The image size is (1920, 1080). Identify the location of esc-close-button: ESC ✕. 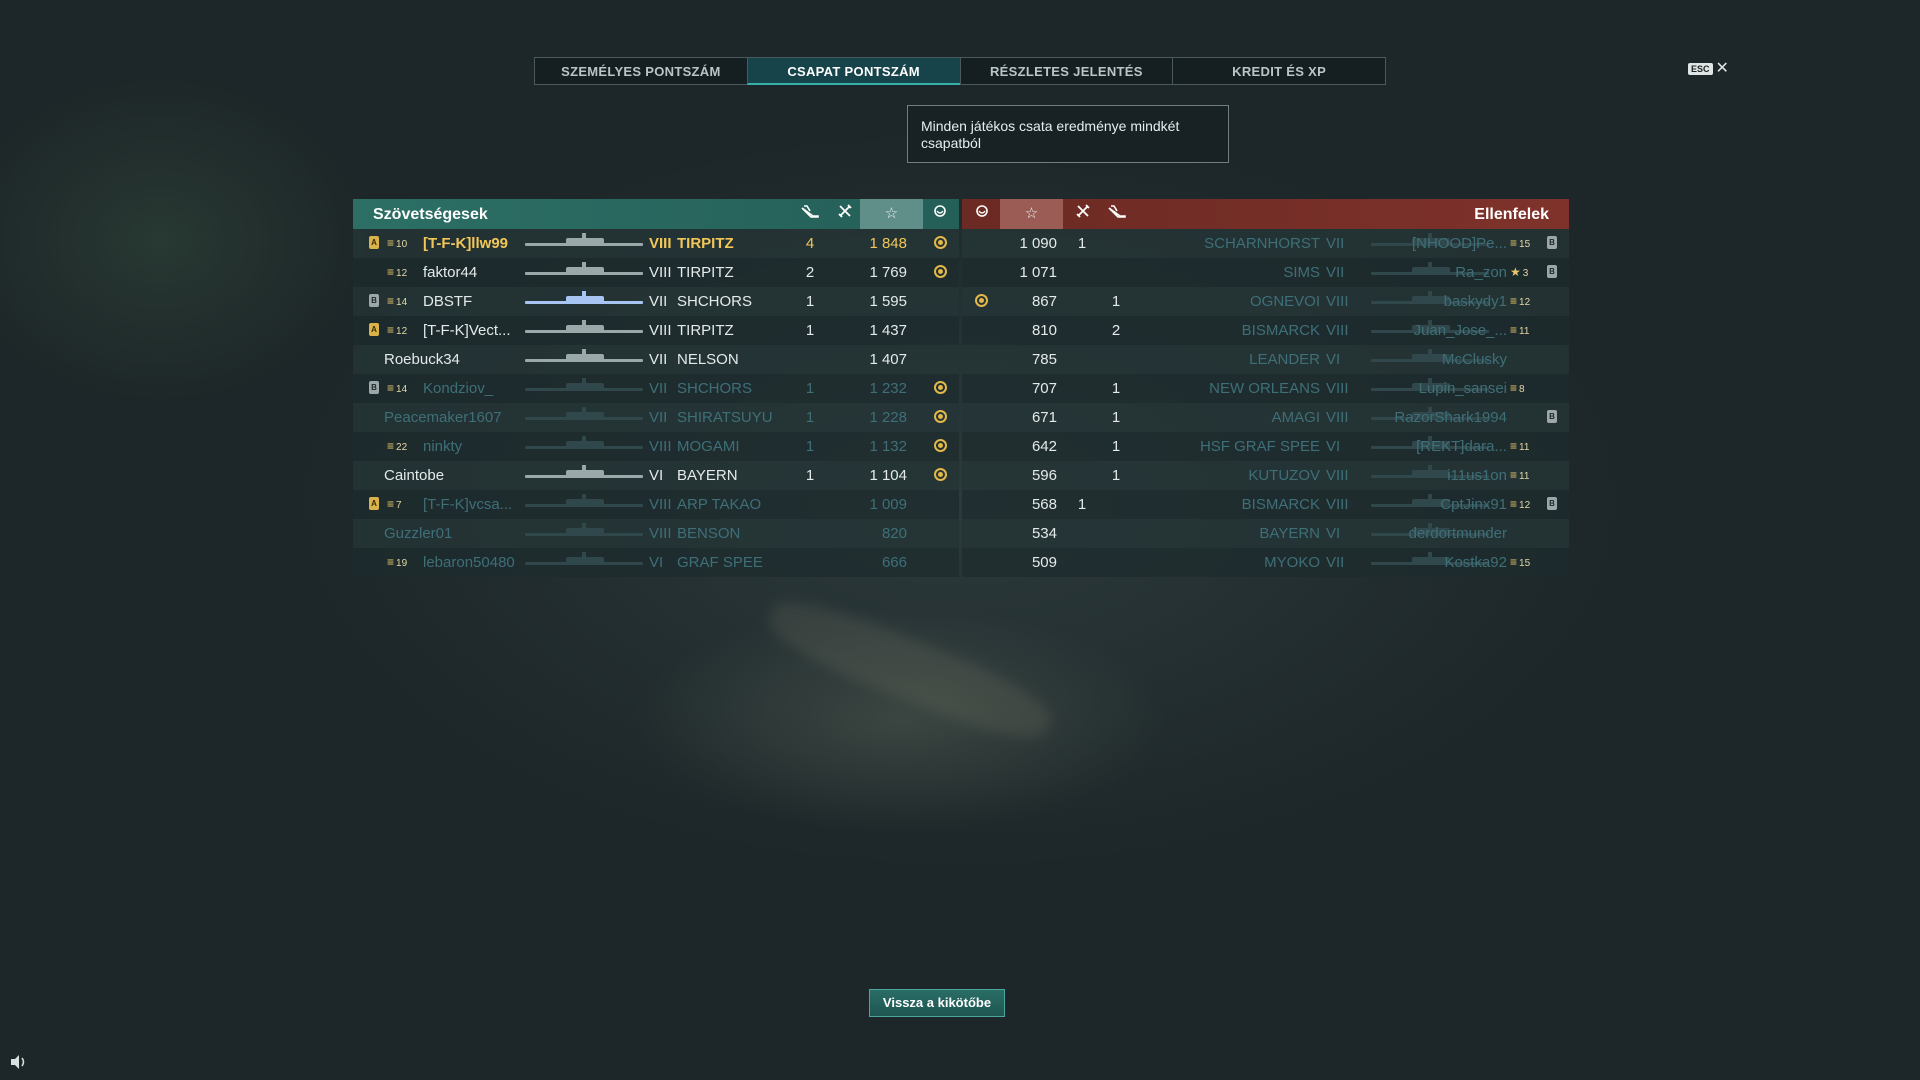
(1708, 69).